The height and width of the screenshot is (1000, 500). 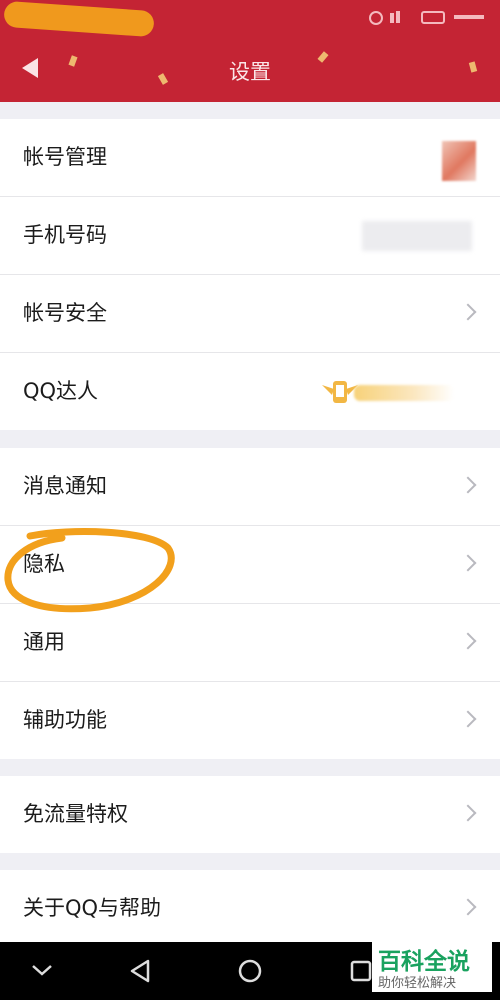 What do you see at coordinates (250, 236) in the screenshot?
I see `settings-item-phone-number: 手机号码` at bounding box center [250, 236].